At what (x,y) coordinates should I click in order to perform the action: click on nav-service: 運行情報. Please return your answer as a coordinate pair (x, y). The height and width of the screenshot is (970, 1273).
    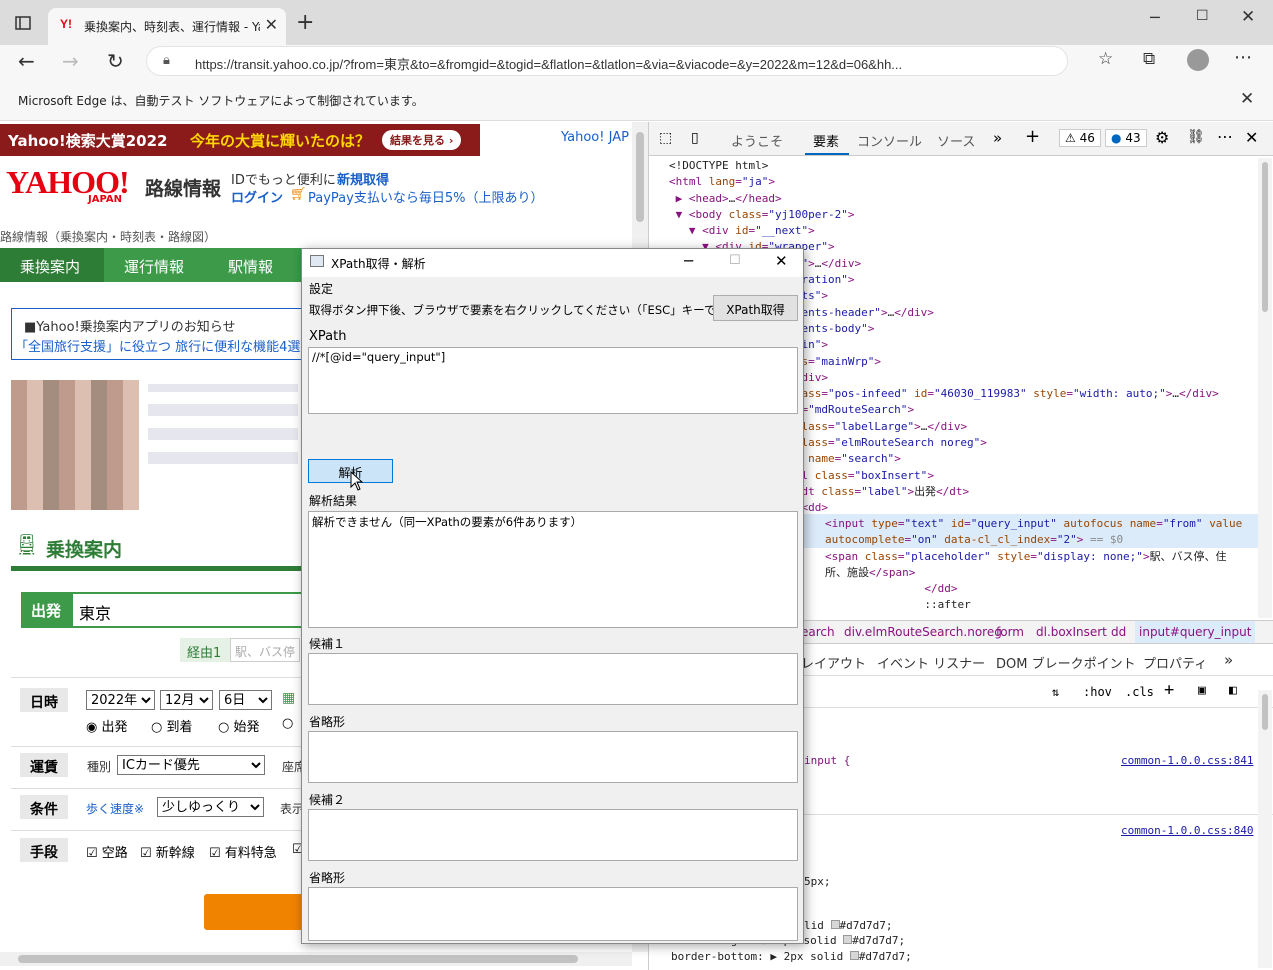
    Looking at the image, I should click on (154, 266).